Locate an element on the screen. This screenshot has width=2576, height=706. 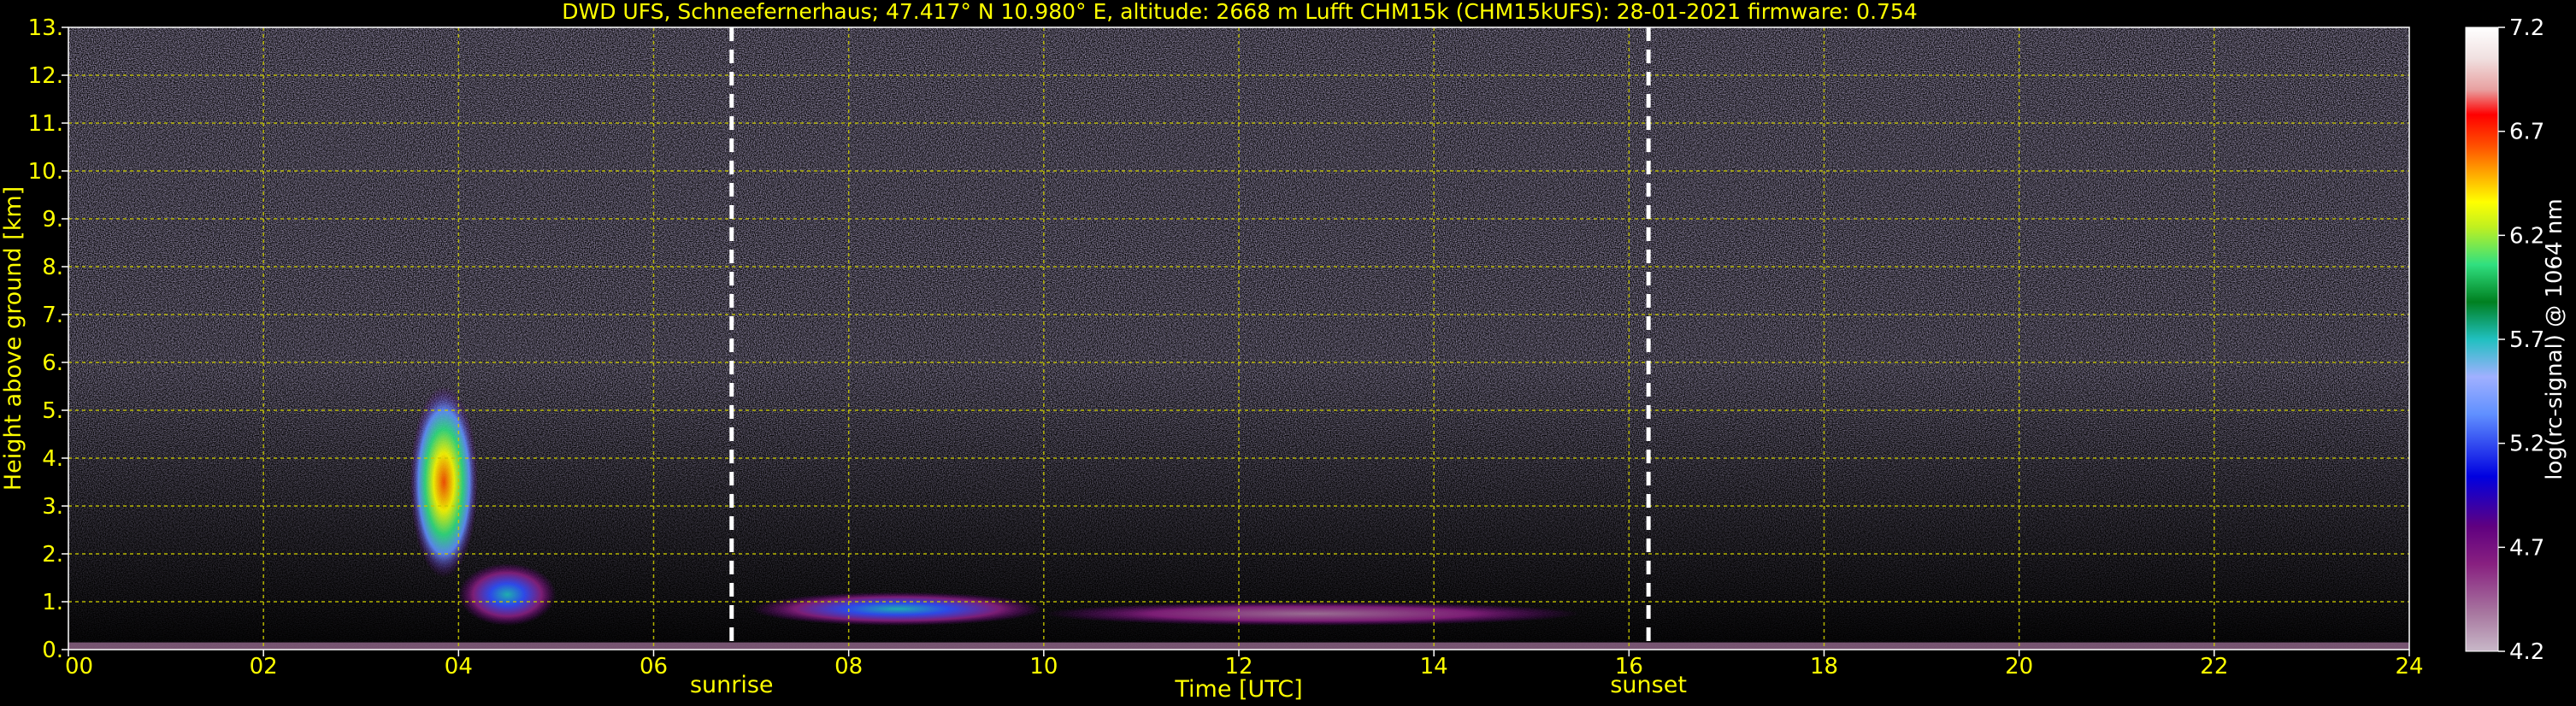
x-tick-label: 00 is located at coordinates (79, 667).